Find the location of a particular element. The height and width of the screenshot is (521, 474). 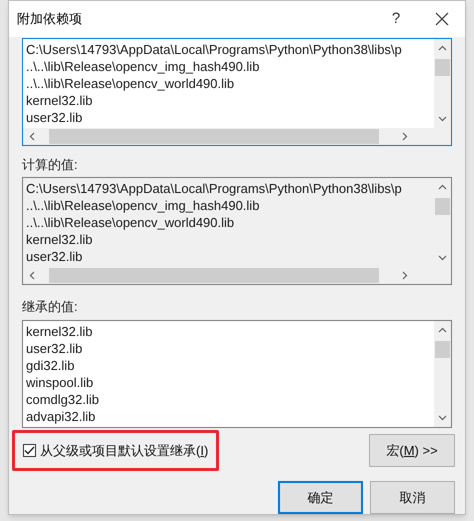

section-label: 继承的值: is located at coordinates (50, 307).